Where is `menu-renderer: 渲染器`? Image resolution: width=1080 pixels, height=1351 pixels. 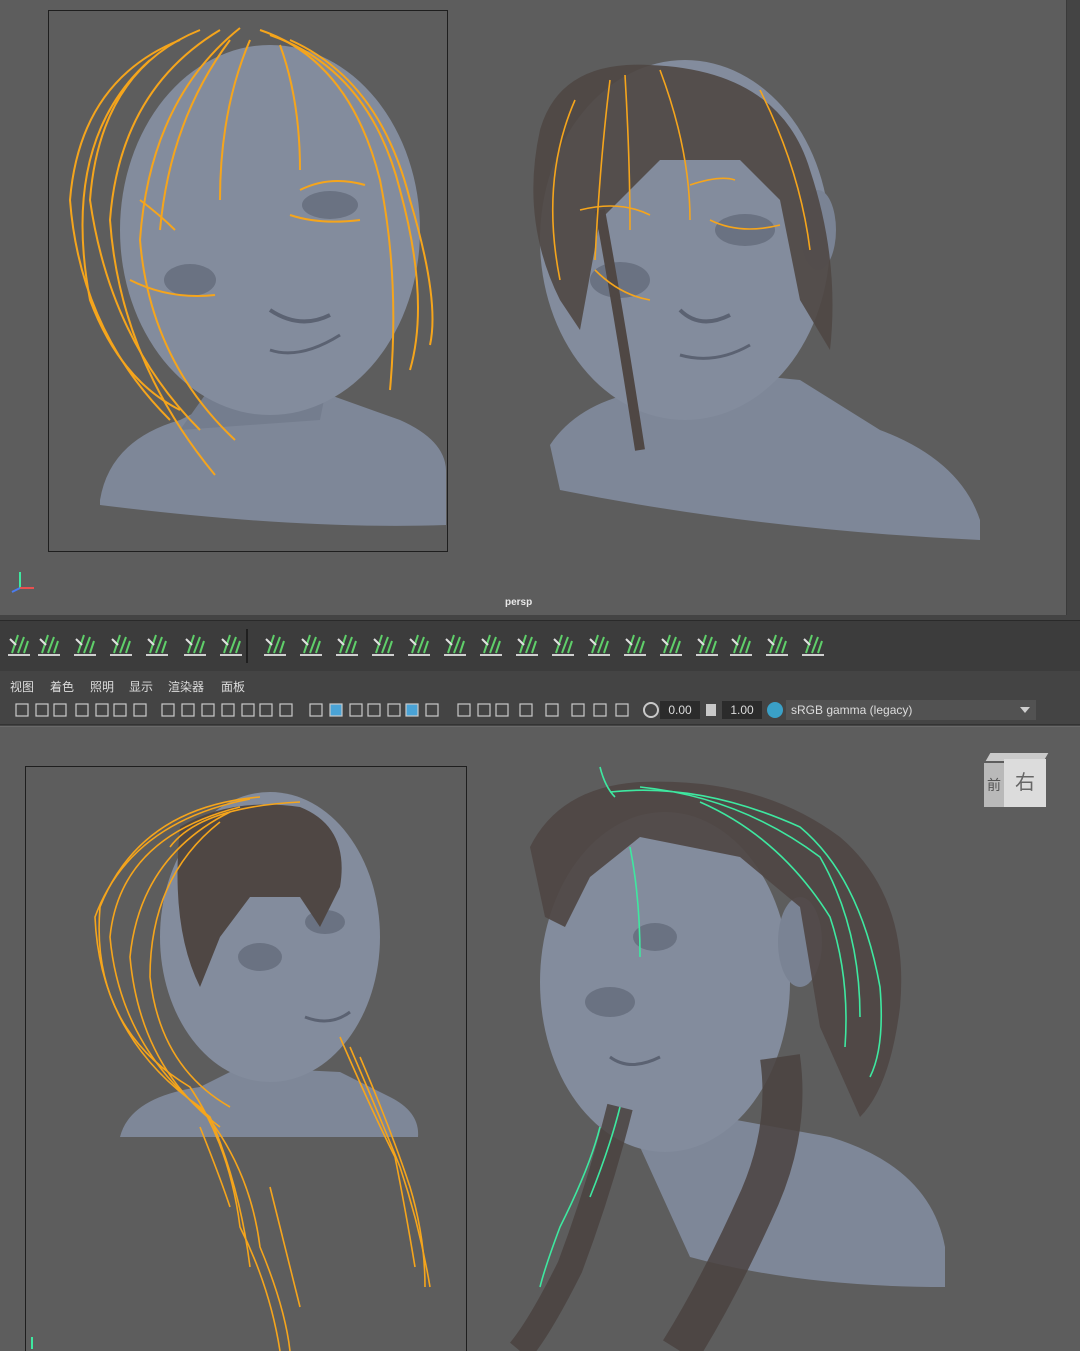 menu-renderer: 渲染器 is located at coordinates (186, 686).